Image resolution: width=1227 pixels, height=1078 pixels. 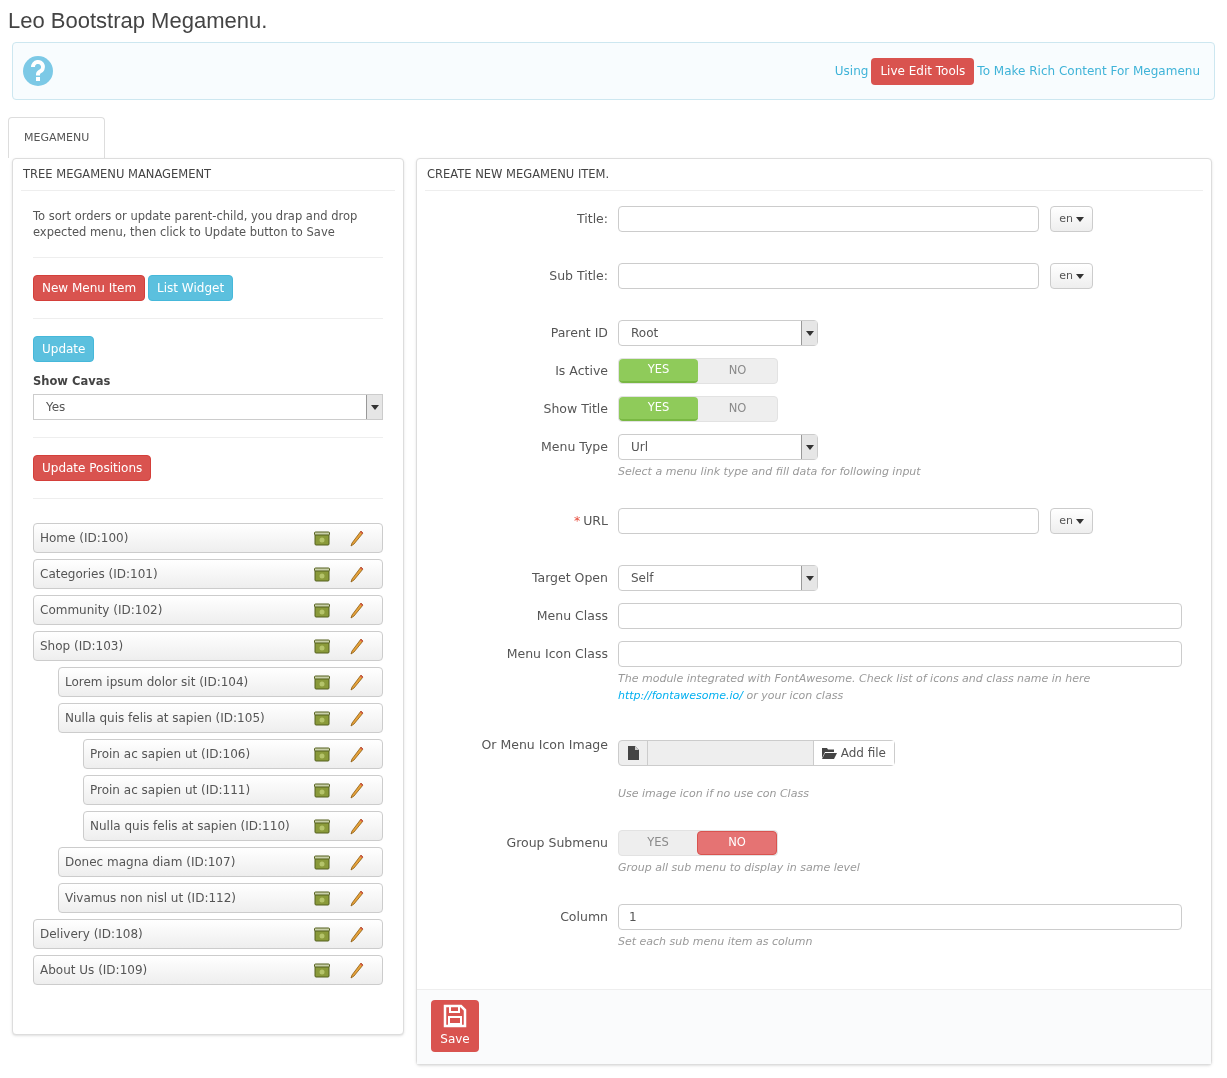 I want to click on field-label: Sub Title:, so click(x=578, y=275).